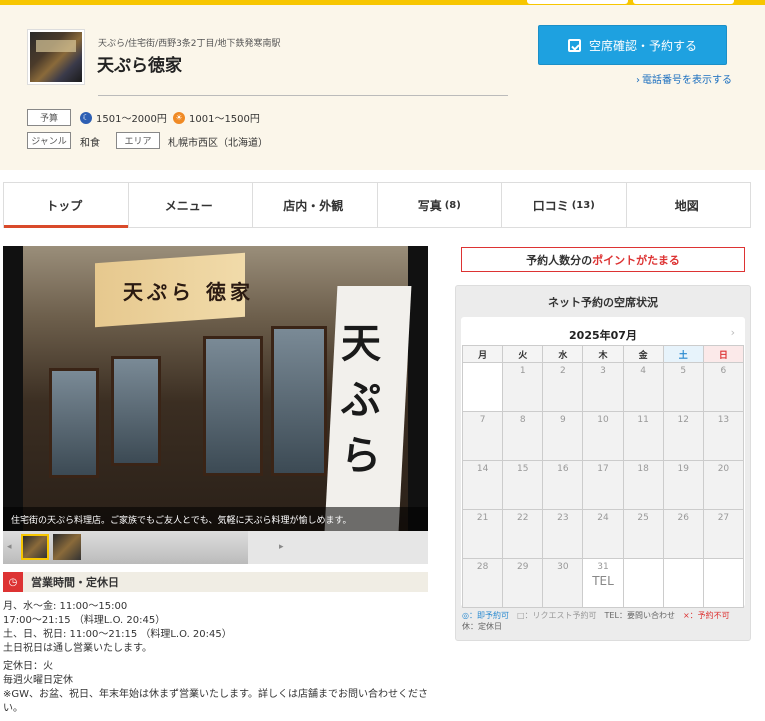 The width and height of the screenshot is (765, 721). What do you see at coordinates (281, 547) in the screenshot?
I see `chevron-right-icon: ▸` at bounding box center [281, 547].